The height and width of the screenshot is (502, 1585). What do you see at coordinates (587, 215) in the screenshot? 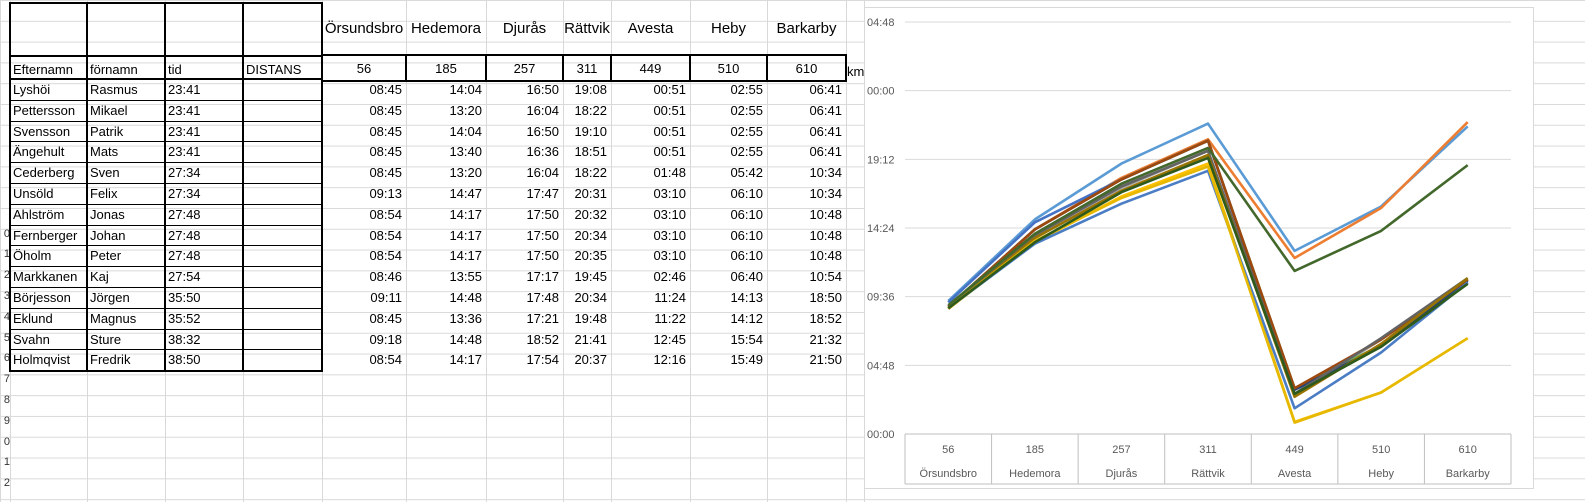
I see `cell-time: 20:32` at bounding box center [587, 215].